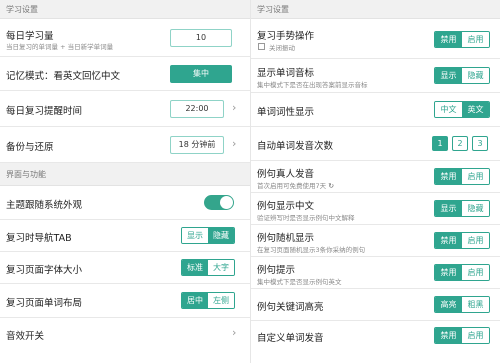  What do you see at coordinates (375, 305) in the screenshot?
I see `keyword-row: 例句关键词高亮 高亮 粗黑` at bounding box center [375, 305].